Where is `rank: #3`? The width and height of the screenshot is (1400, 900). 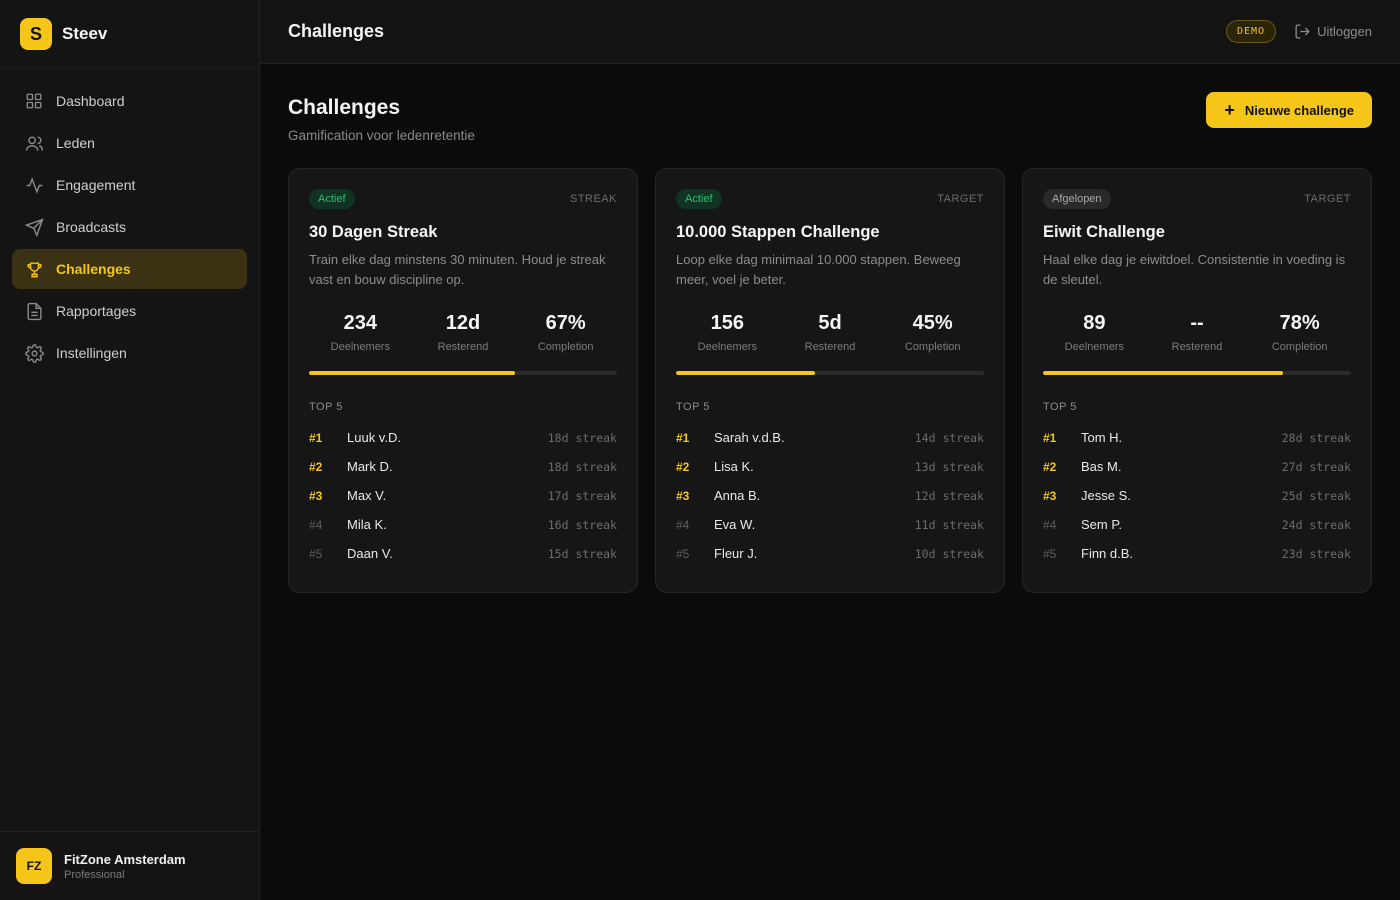 rank: #3 is located at coordinates (316, 495).